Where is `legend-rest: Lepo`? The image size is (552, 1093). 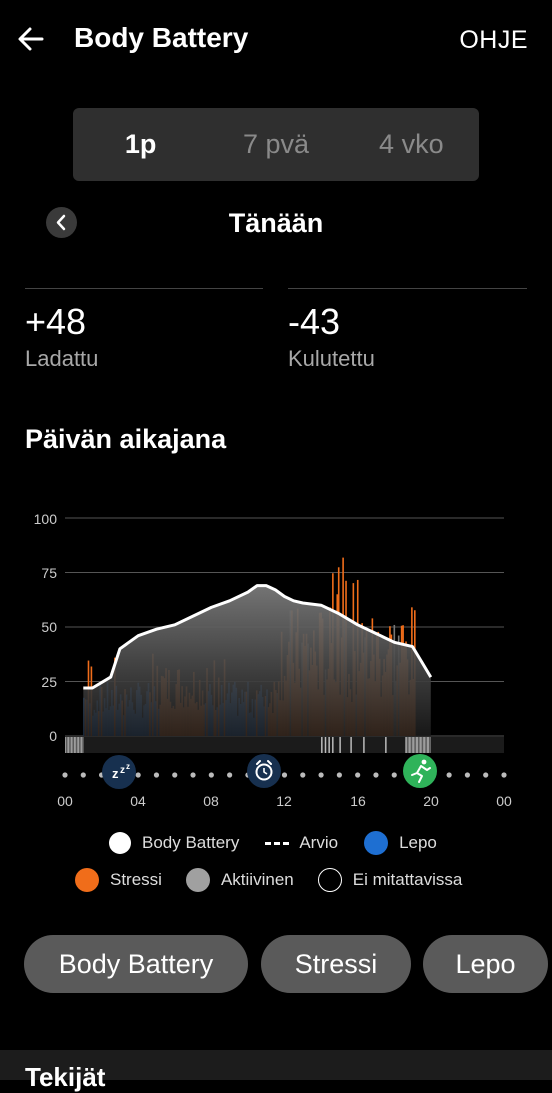
legend-rest: Lepo is located at coordinates (400, 843).